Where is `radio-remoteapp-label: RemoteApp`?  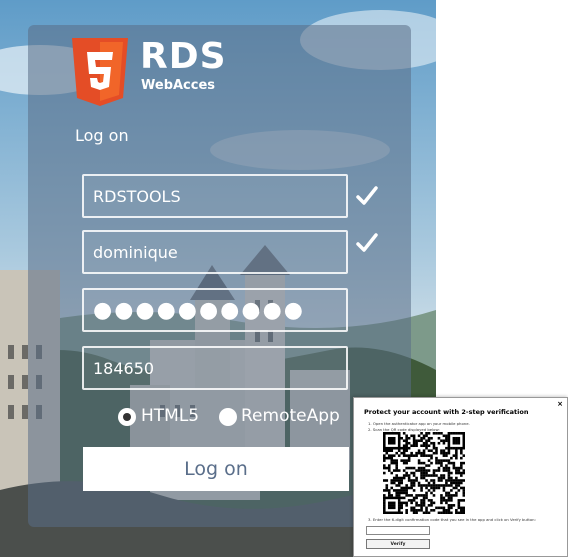
radio-remoteapp-label: RemoteApp is located at coordinates (290, 416).